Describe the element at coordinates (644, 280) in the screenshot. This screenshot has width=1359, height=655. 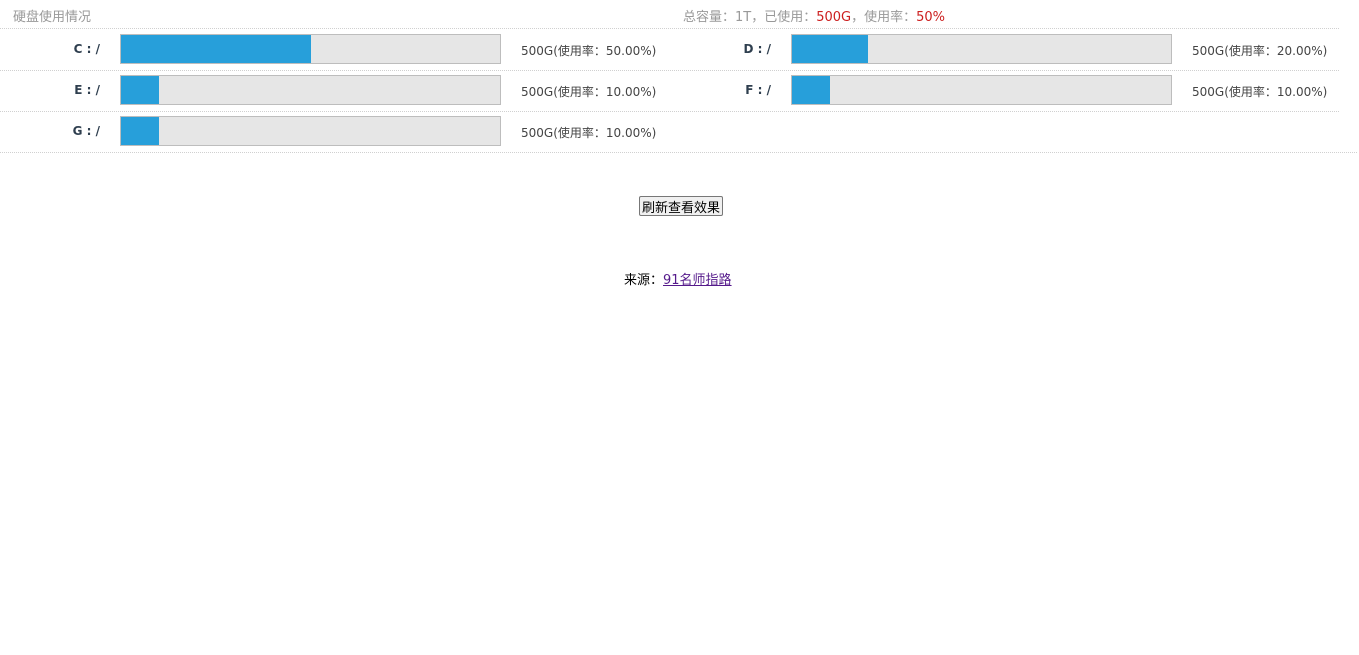
I see `source-prefix: 来源：` at that location.